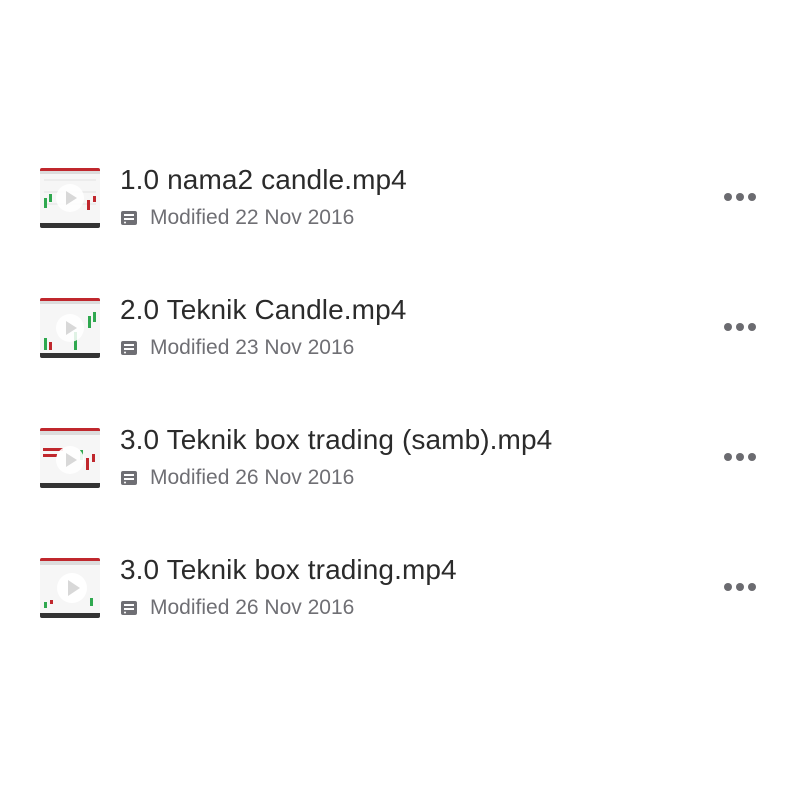 This screenshot has height=800, width=800. Describe the element at coordinates (263, 310) in the screenshot. I see `file-name: 2.0 Teknik Candle.mp4` at that location.